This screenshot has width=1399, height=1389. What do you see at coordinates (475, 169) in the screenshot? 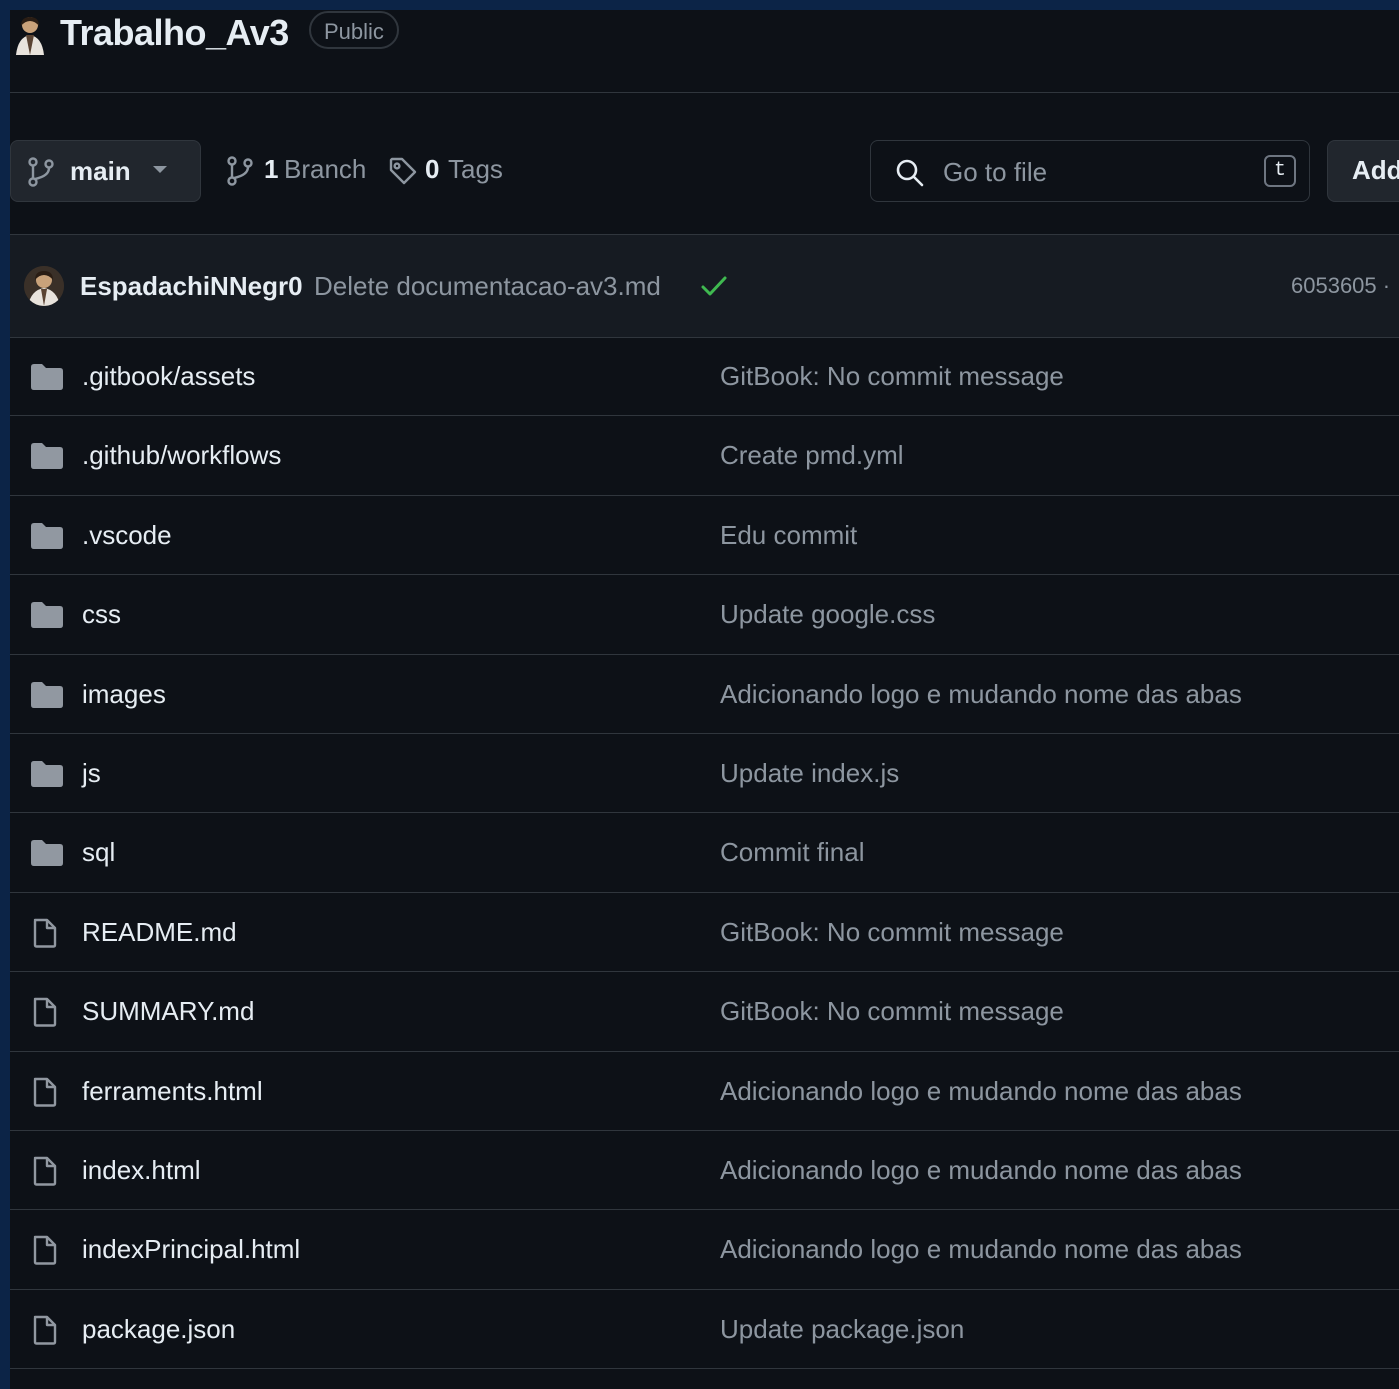
I see `tag-label: Tags` at bounding box center [475, 169].